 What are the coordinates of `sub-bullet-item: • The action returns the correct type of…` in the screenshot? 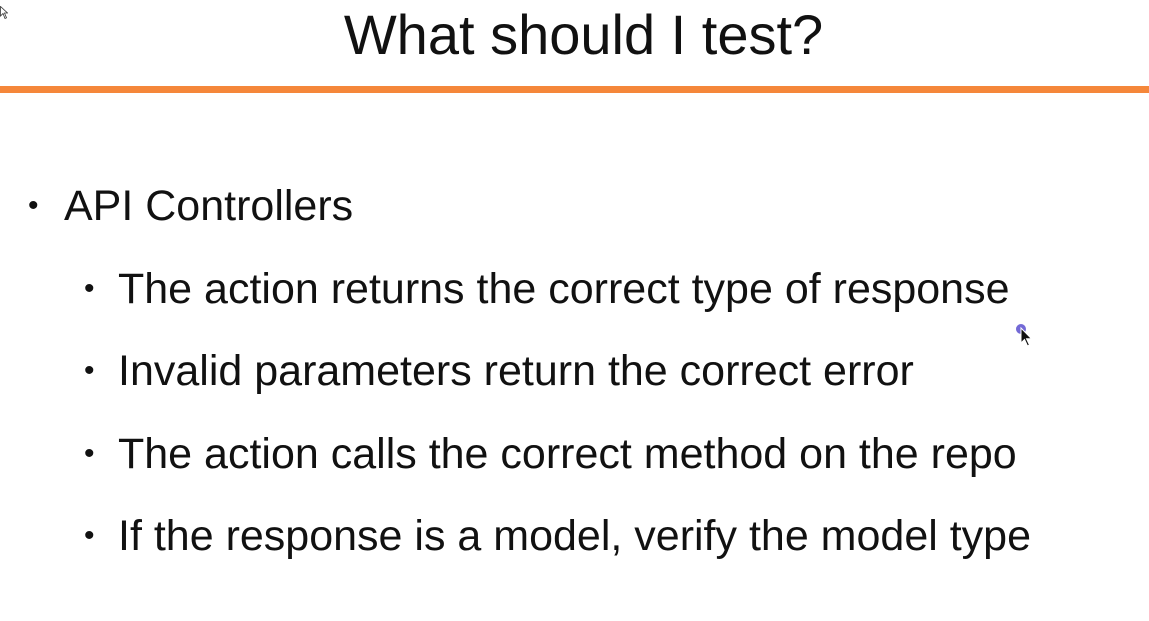 It's located at (547, 289).